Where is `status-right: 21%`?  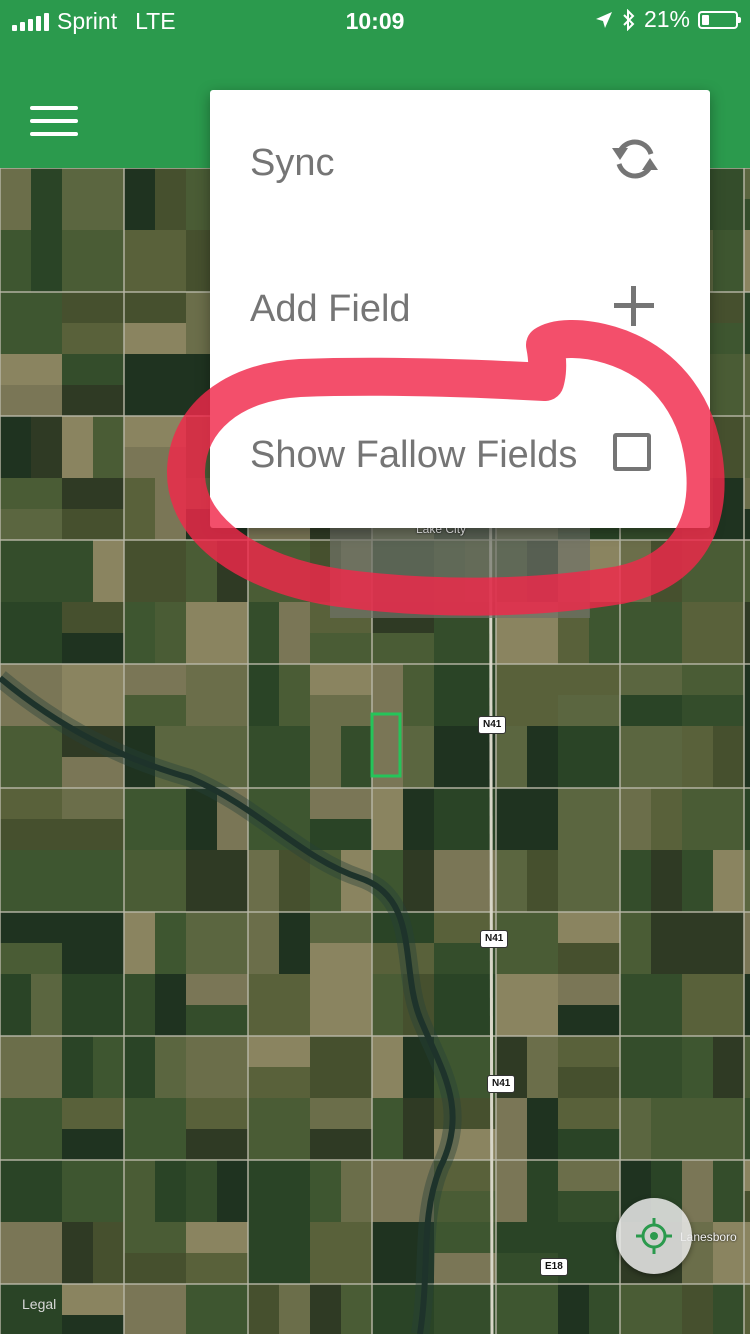 status-right: 21% is located at coordinates (667, 19).